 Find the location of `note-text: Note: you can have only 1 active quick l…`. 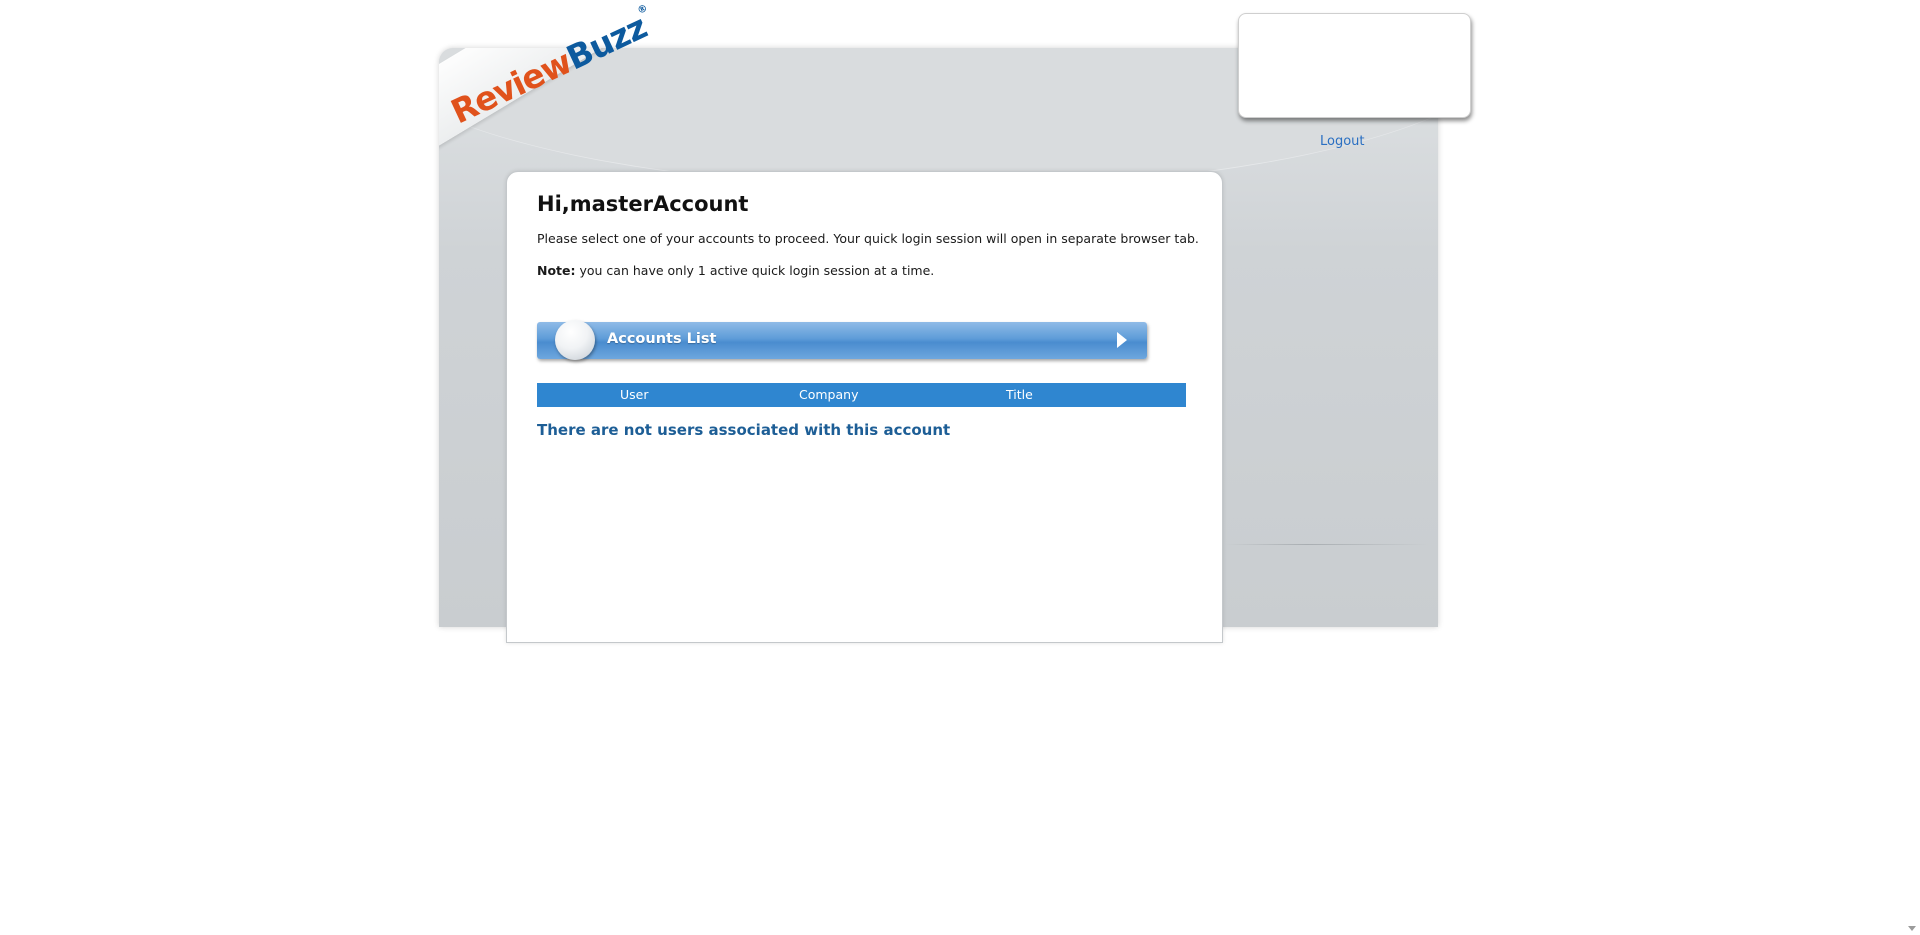

note-text: Note: you can have only 1 active quick l… is located at coordinates (735, 270).